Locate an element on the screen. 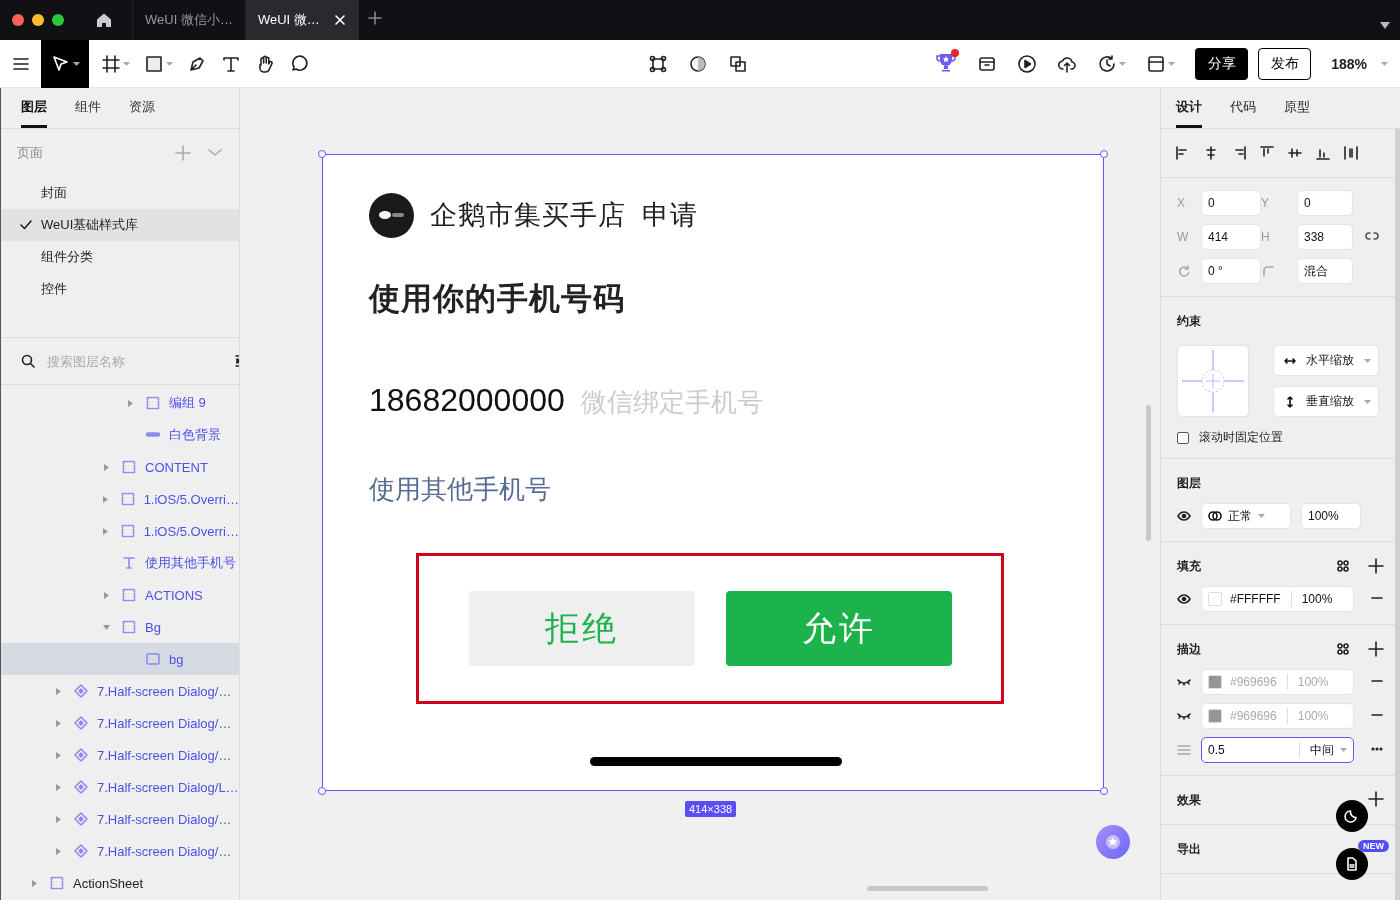  panel-tab: 原型 is located at coordinates (1297, 108).